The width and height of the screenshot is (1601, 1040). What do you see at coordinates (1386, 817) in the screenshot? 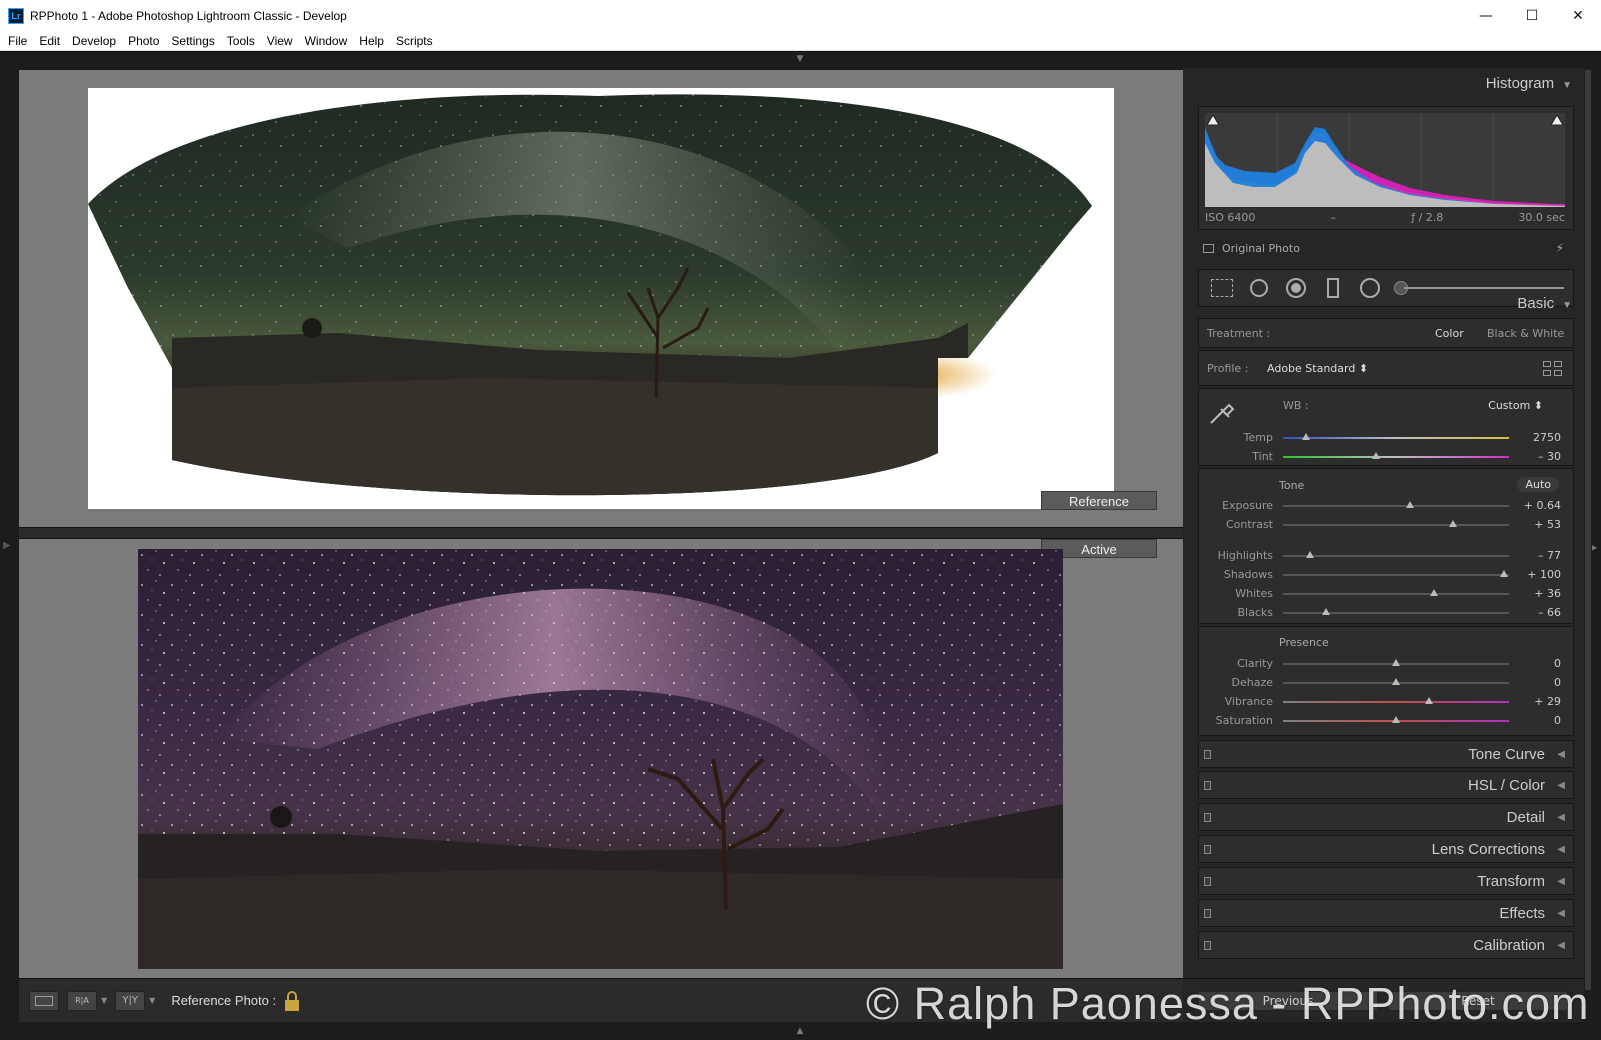
I see `detail-section: Detail ◀` at bounding box center [1386, 817].